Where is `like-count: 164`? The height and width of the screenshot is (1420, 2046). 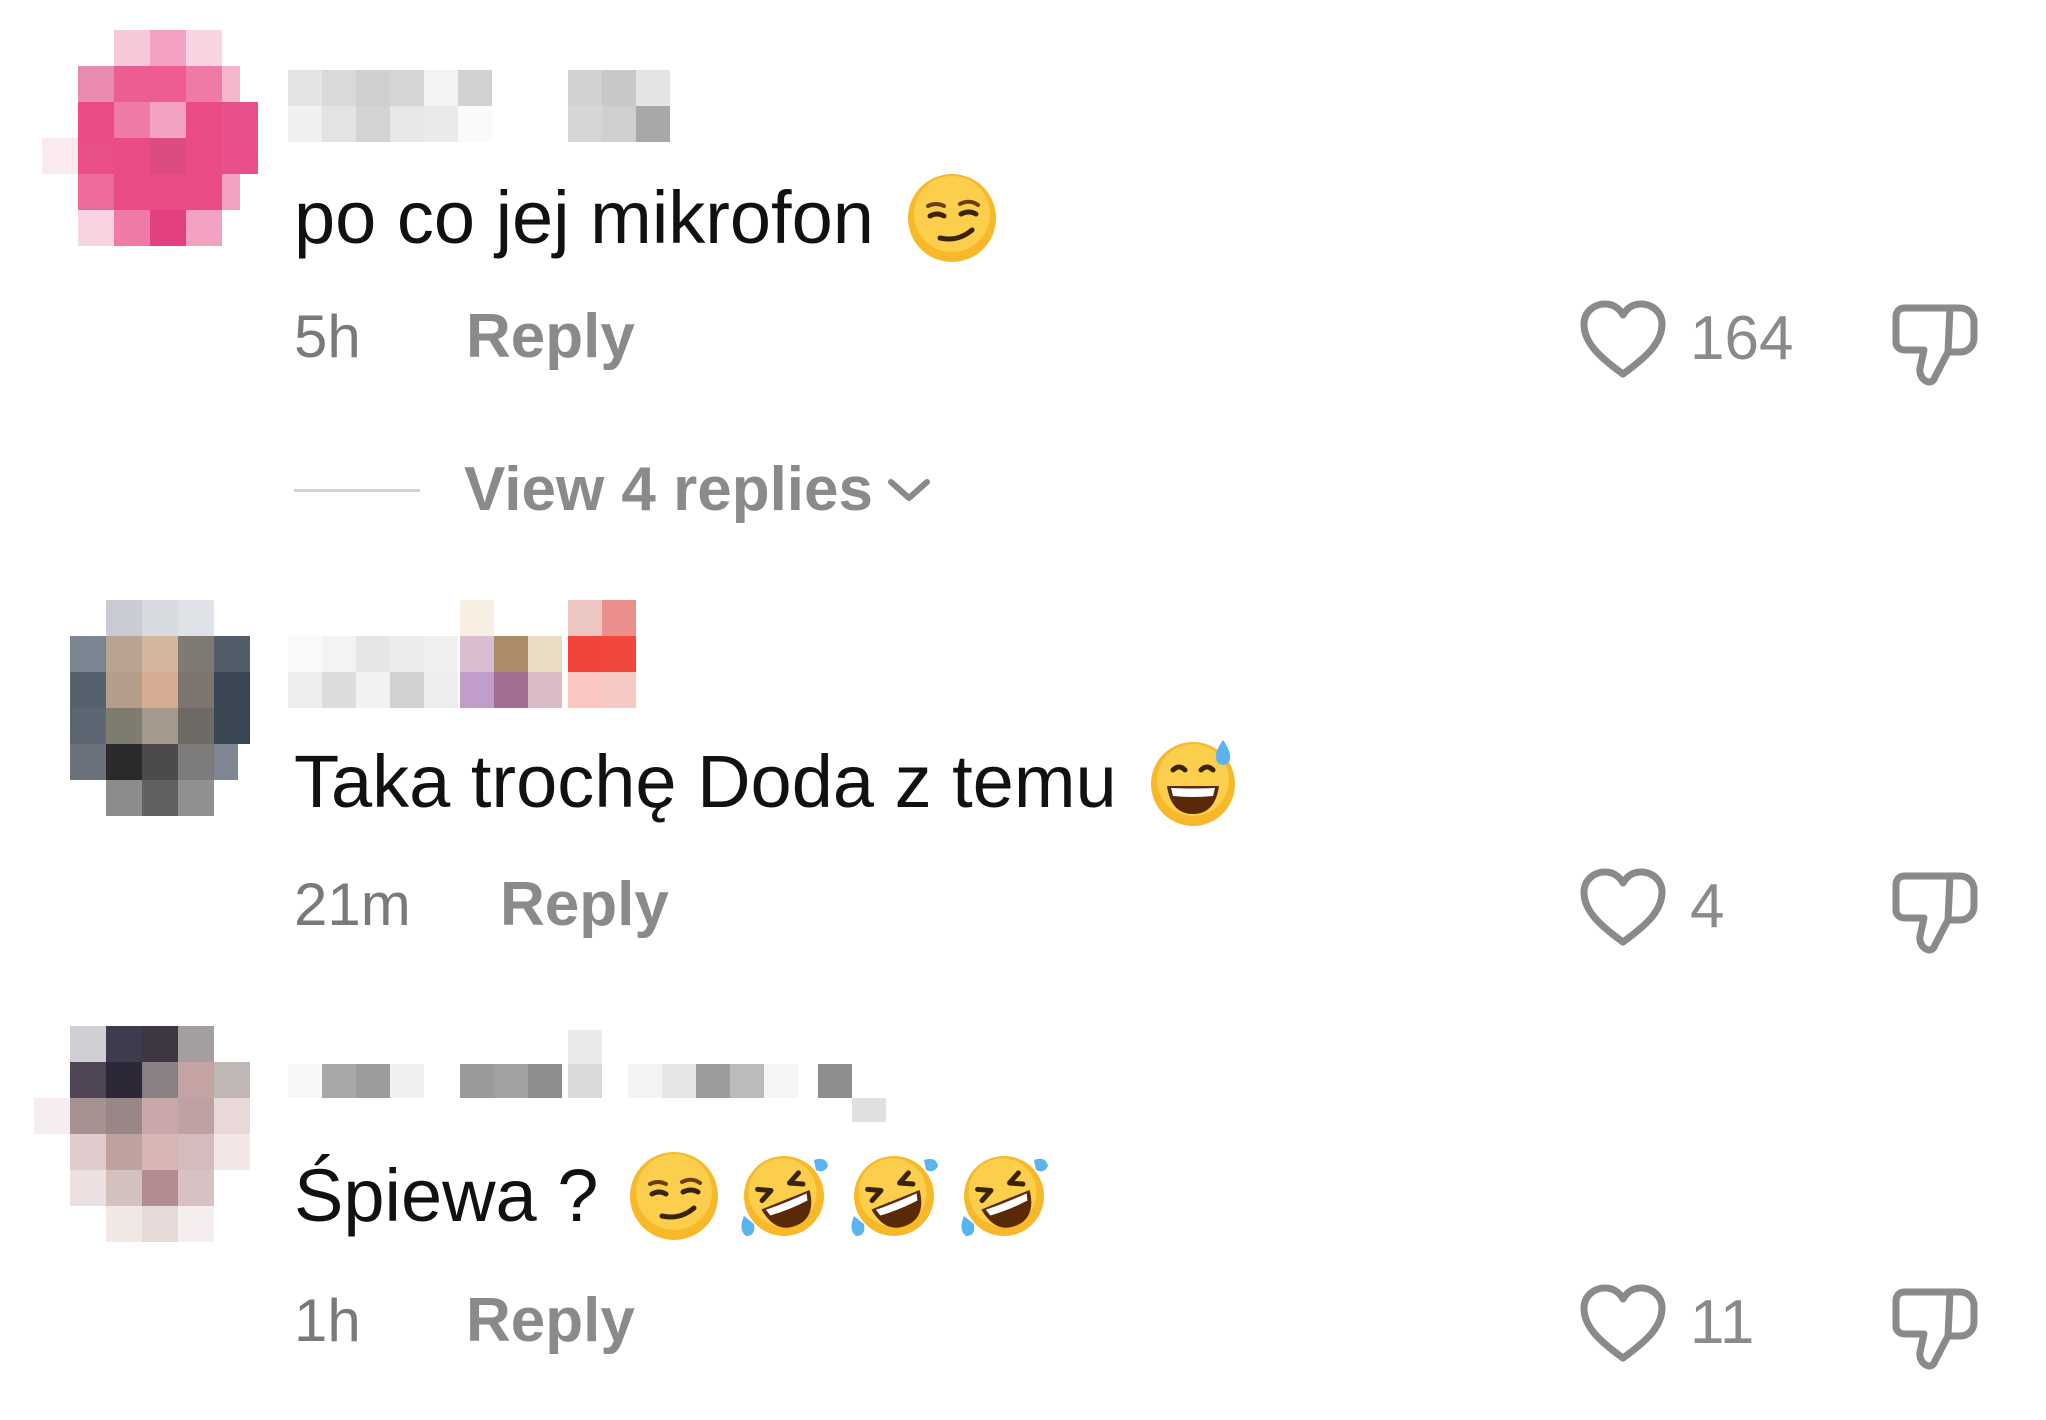
like-count: 164 is located at coordinates (1742, 338).